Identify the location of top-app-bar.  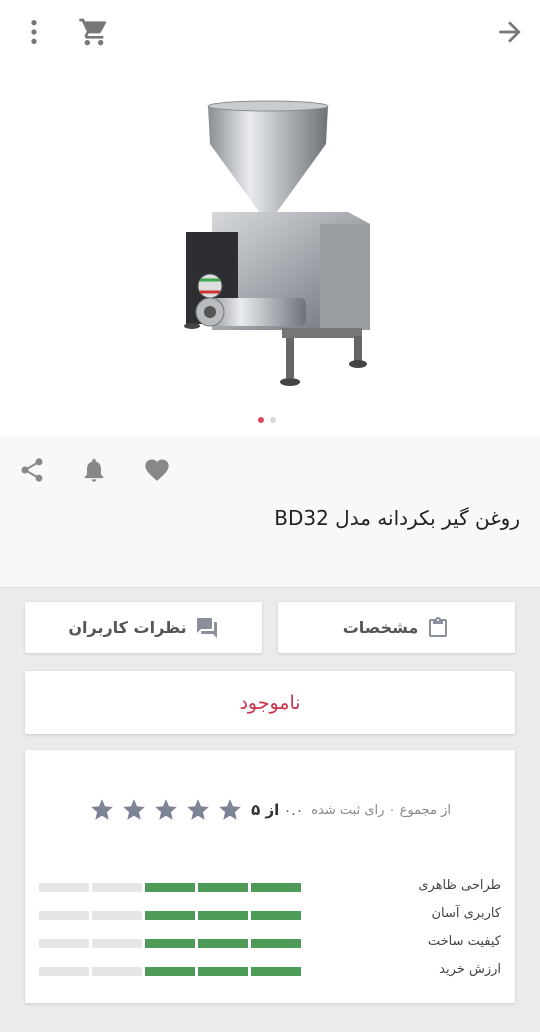
(270, 32).